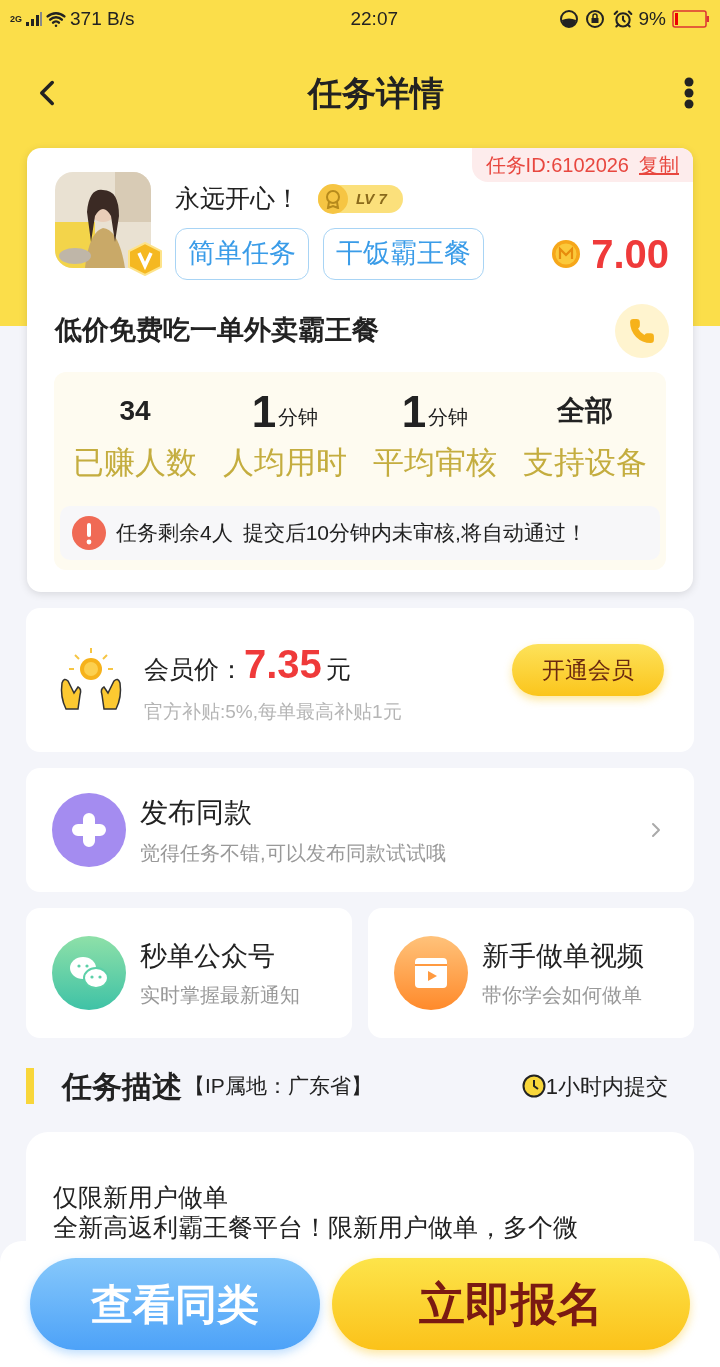 The image size is (720, 1367). I want to click on video-icon, so click(431, 973).